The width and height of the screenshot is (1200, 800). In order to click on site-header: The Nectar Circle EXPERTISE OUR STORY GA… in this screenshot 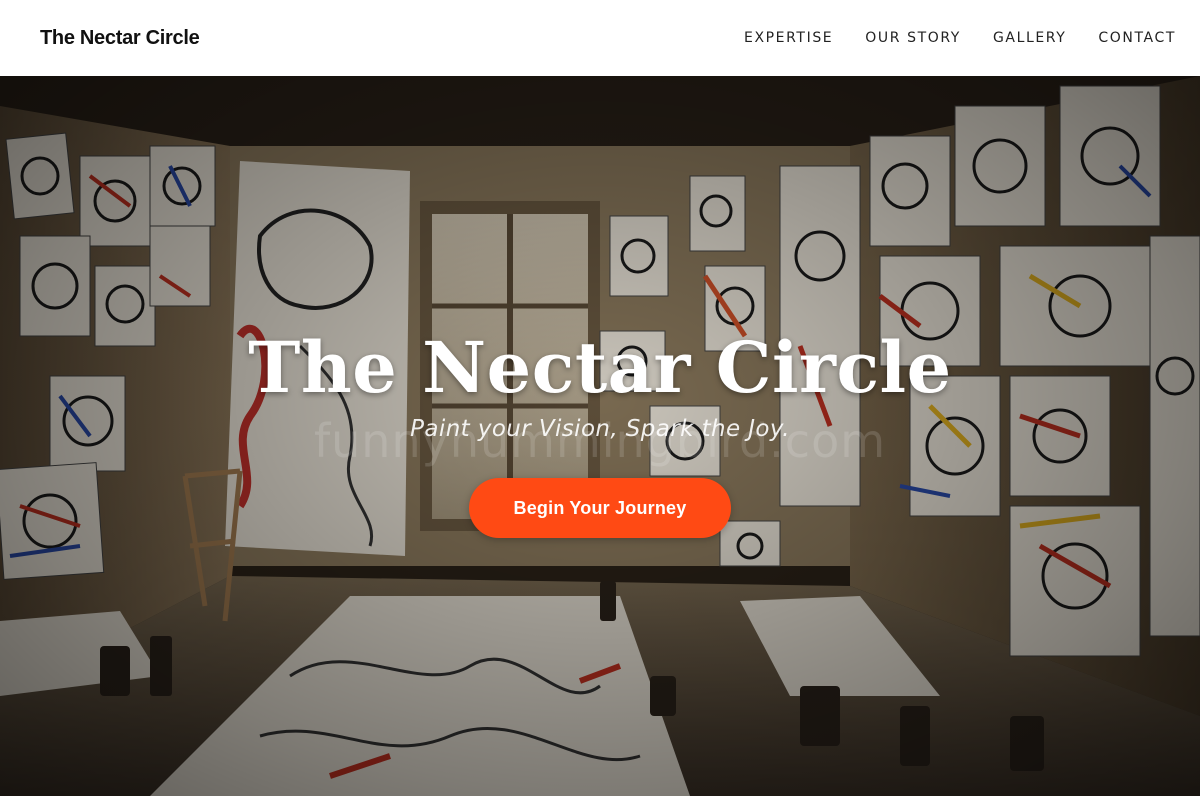, I will do `click(600, 38)`.